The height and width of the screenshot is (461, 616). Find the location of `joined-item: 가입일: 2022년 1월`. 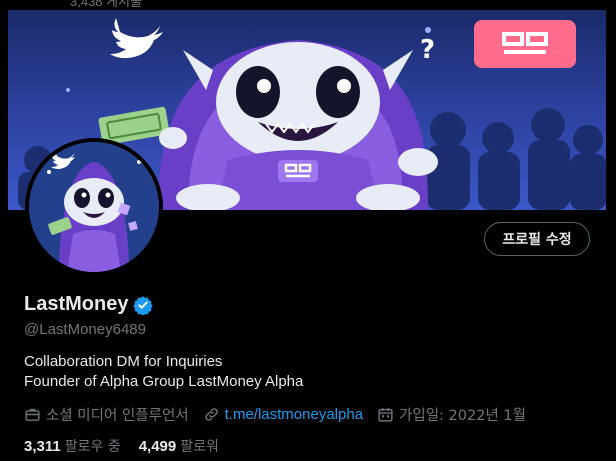

joined-item: 가입일: 2022년 1월 is located at coordinates (451, 414).